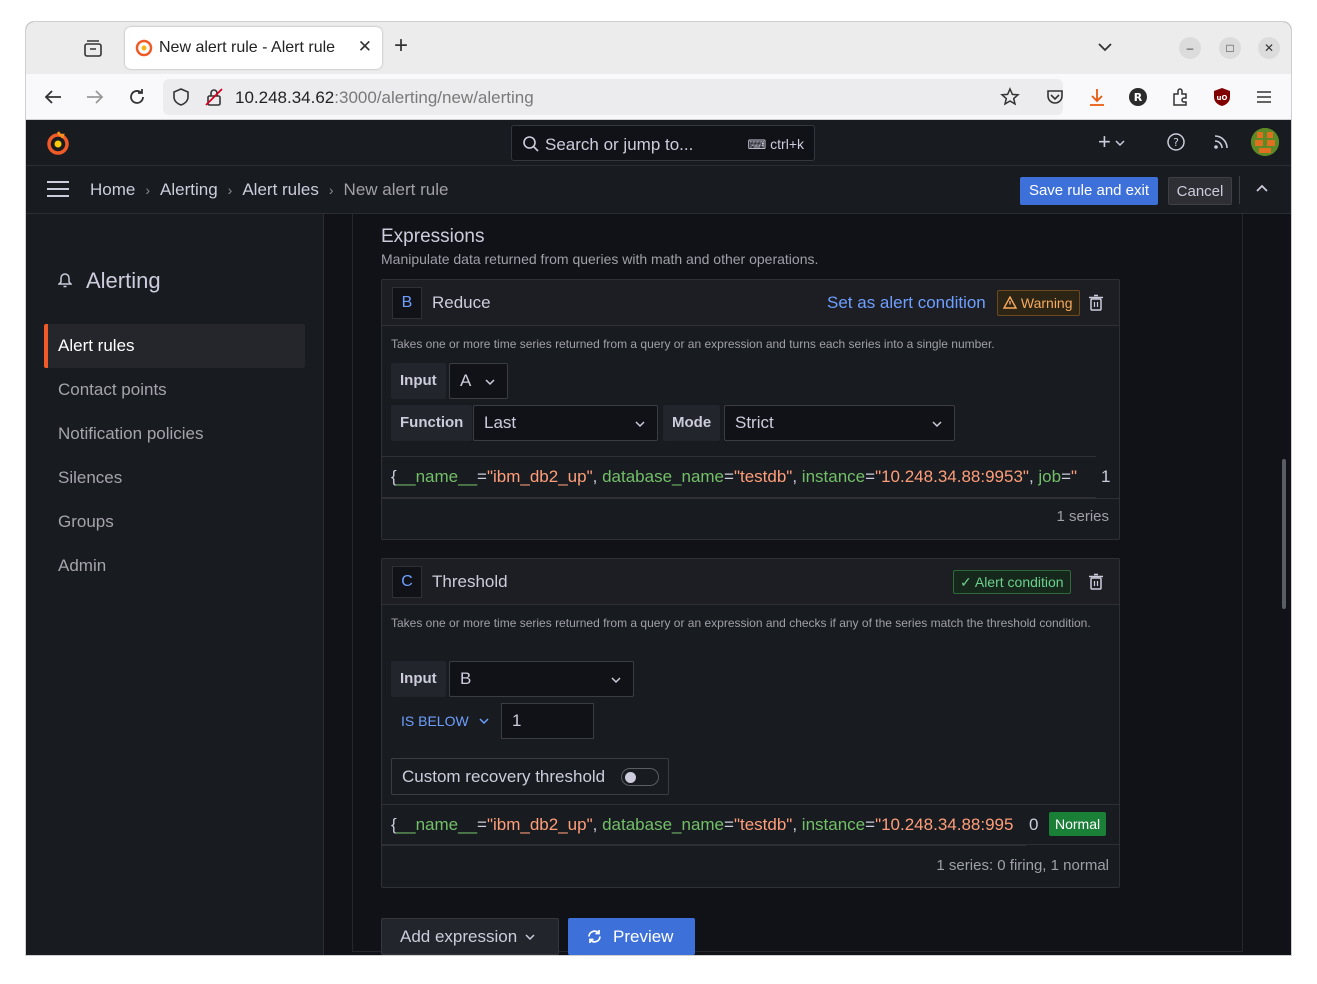 This screenshot has height=984, width=1317. What do you see at coordinates (214, 97) in the screenshot?
I see `insecure-lock-icon` at bounding box center [214, 97].